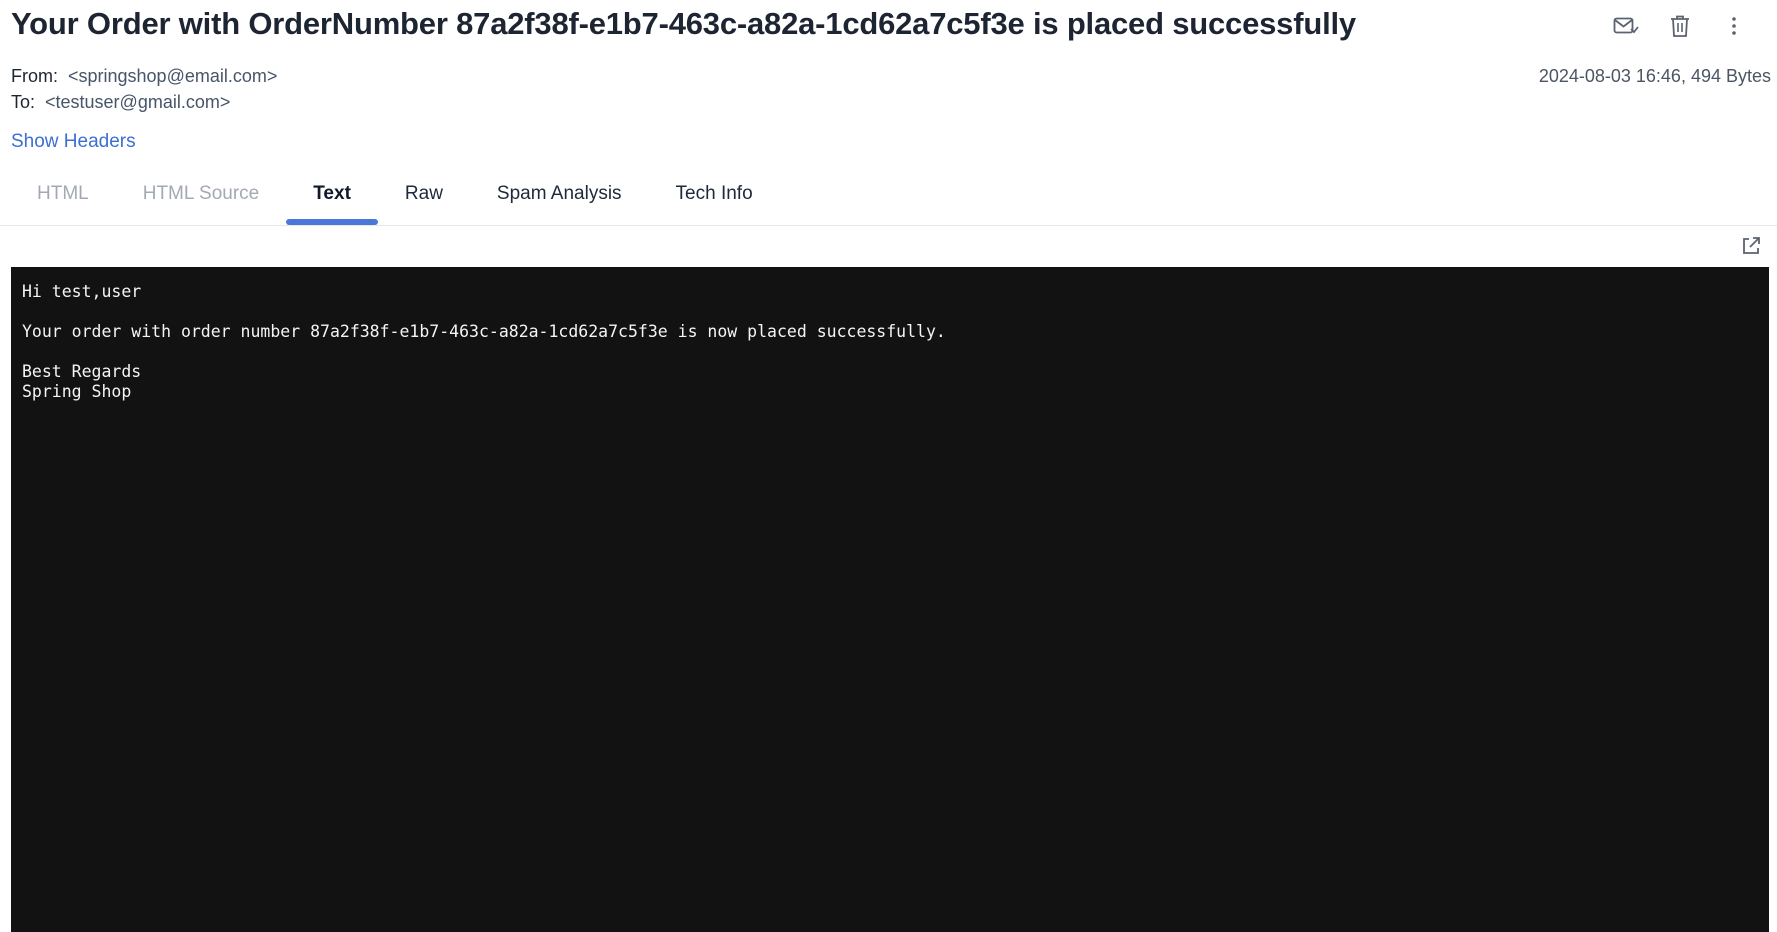 This screenshot has width=1777, height=932. Describe the element at coordinates (82, 291) in the screenshot. I see `body-line: Hi test,user` at that location.